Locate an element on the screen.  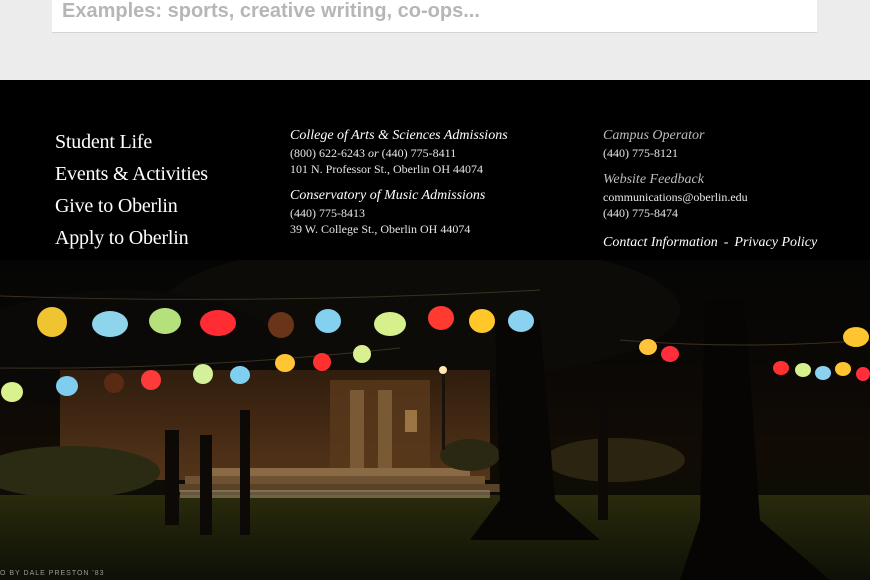
campus-operator-heading: Campus Operator is located at coordinates (654, 135).